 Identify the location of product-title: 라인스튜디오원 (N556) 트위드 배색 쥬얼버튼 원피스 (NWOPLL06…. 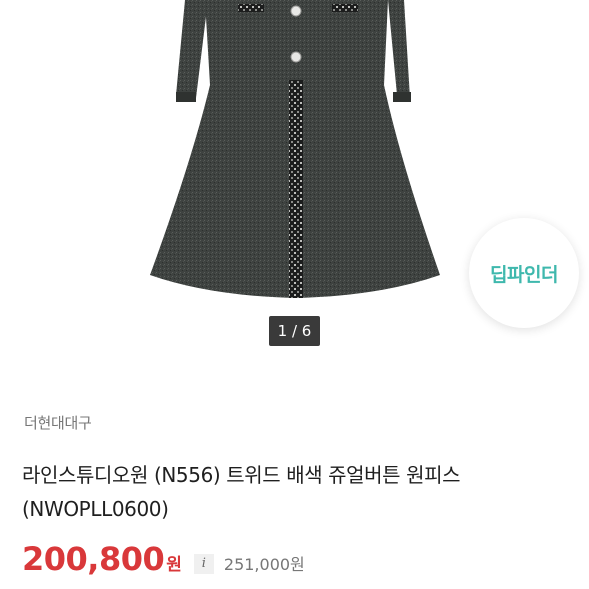
(241, 492).